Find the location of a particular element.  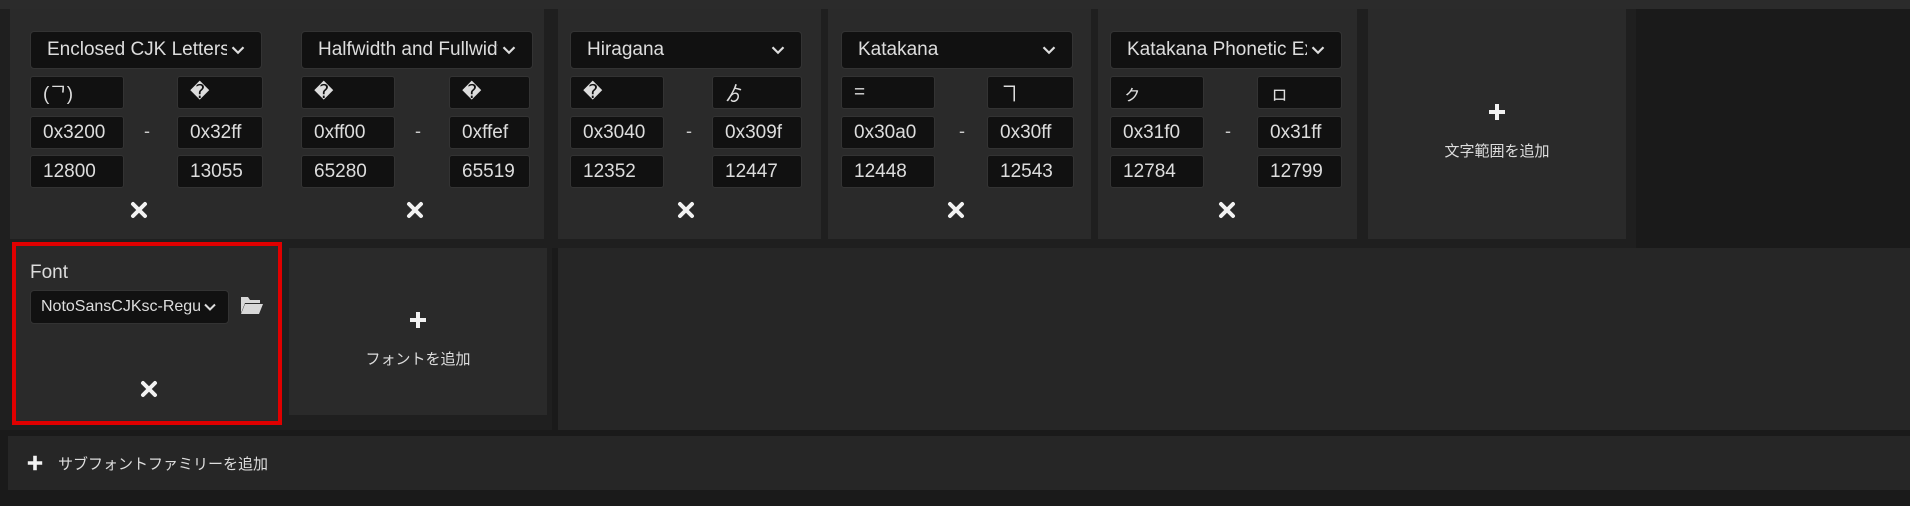

range-dropdown-label: Katakana Phonetic Extensions is located at coordinates (1217, 49).